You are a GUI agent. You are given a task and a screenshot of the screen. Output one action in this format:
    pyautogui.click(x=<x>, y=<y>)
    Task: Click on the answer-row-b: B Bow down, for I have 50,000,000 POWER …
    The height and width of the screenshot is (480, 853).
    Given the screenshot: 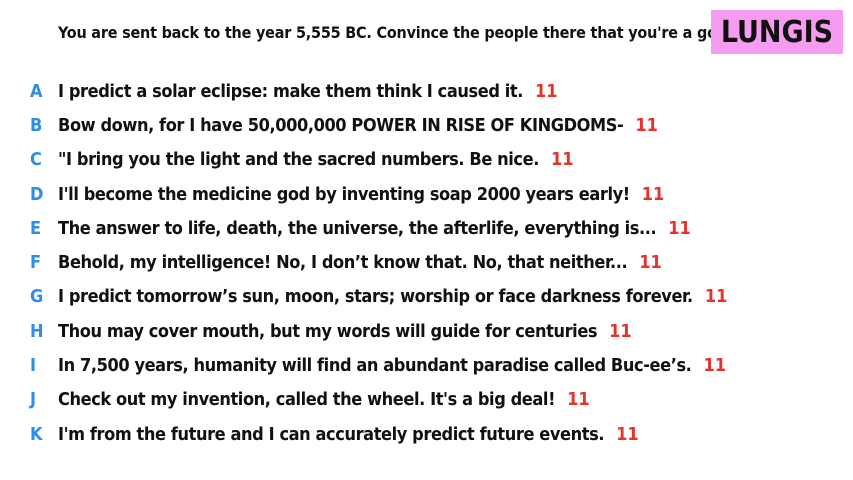 What is the action you would take?
    pyautogui.click(x=378, y=125)
    